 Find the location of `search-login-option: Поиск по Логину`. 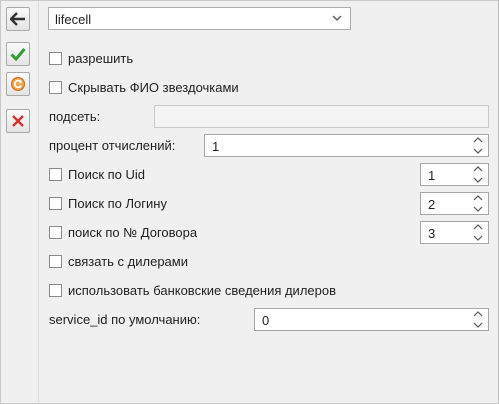

search-login-option: Поиск по Логину is located at coordinates (108, 203).